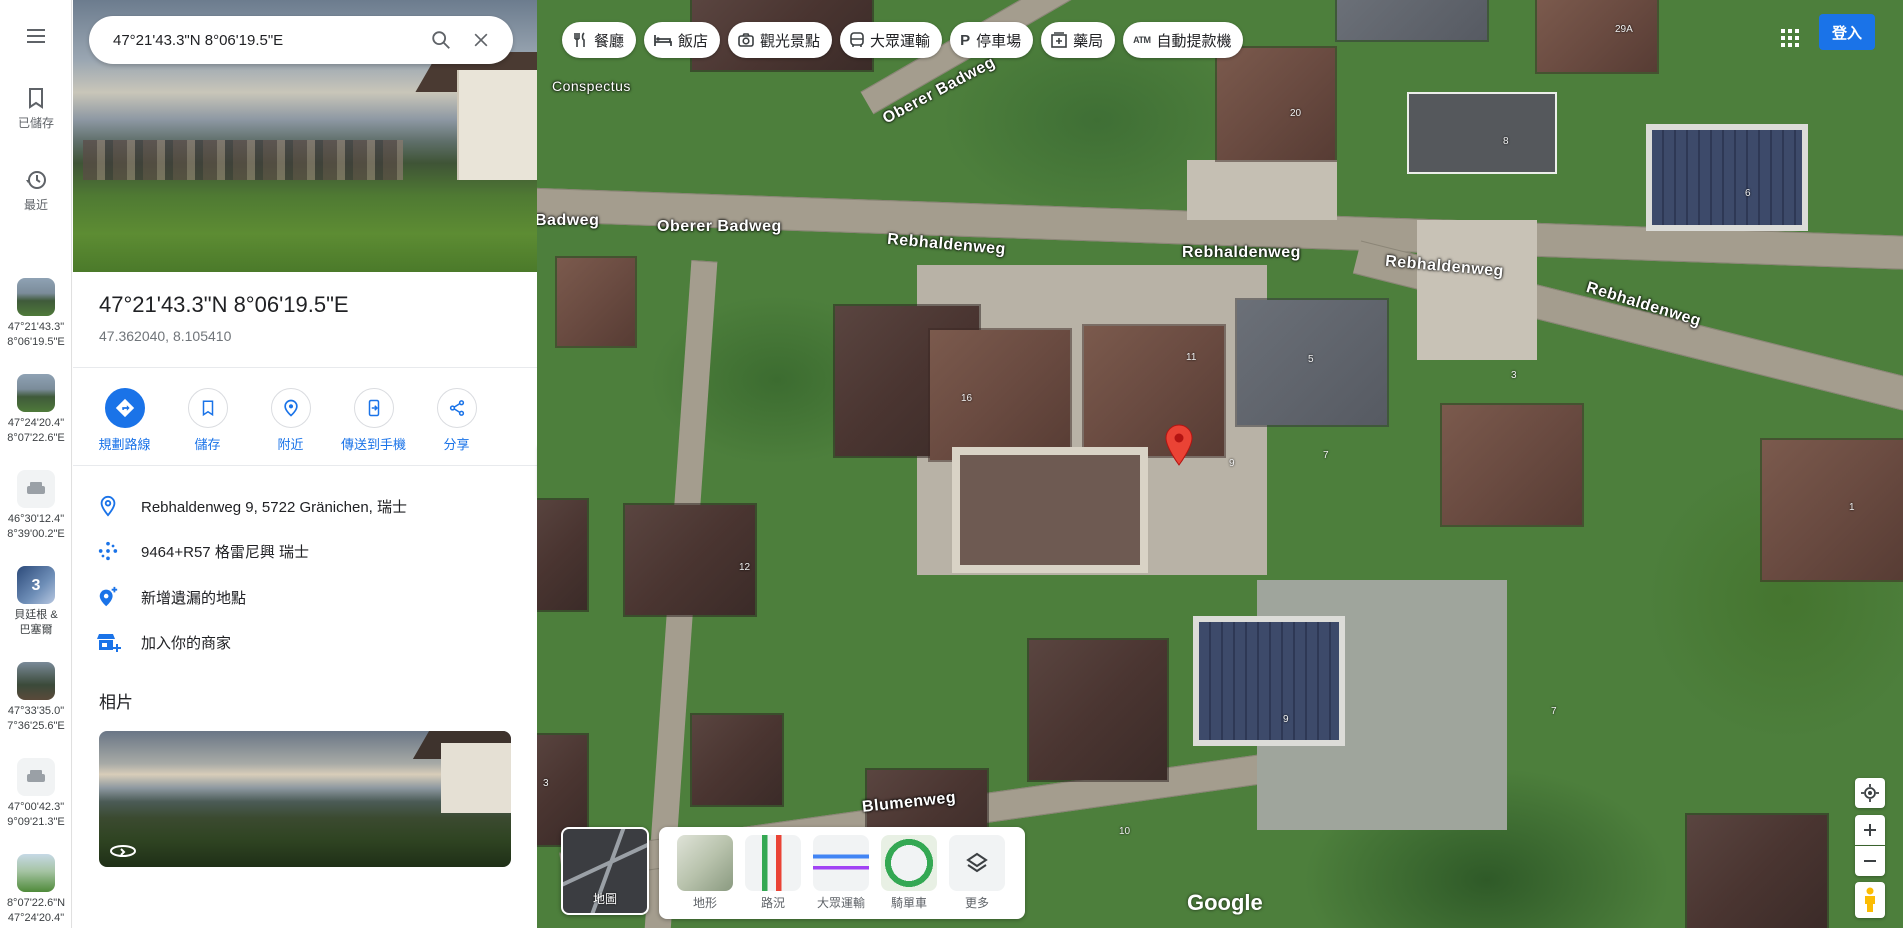 The image size is (1903, 928). I want to click on nearby-label: 附近, so click(290, 444).